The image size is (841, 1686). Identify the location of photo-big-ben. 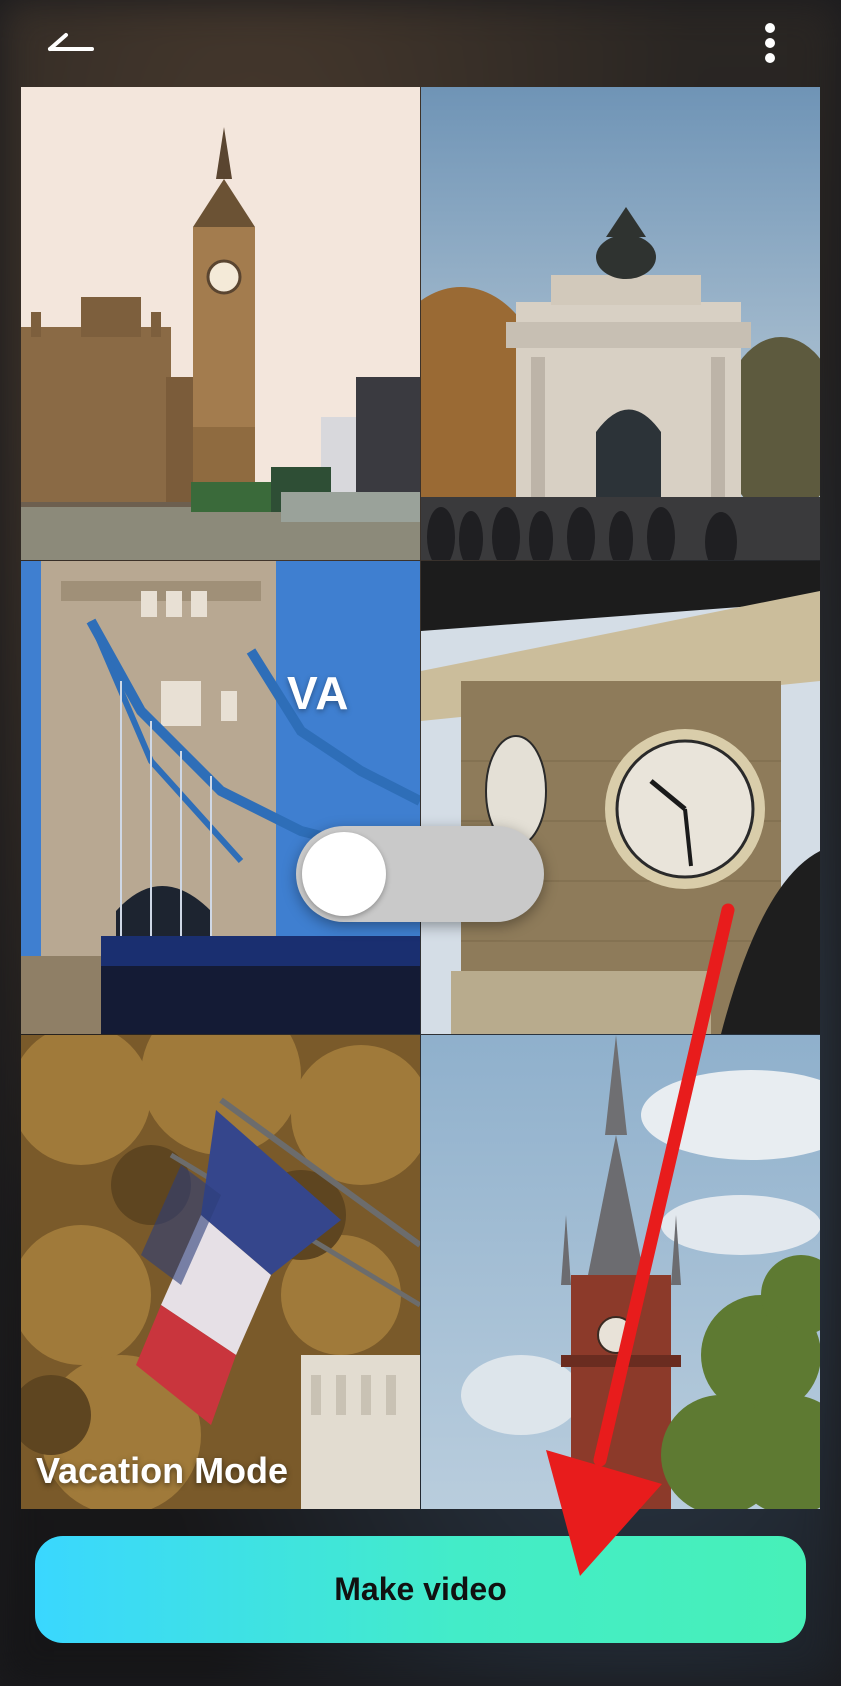
(220, 323).